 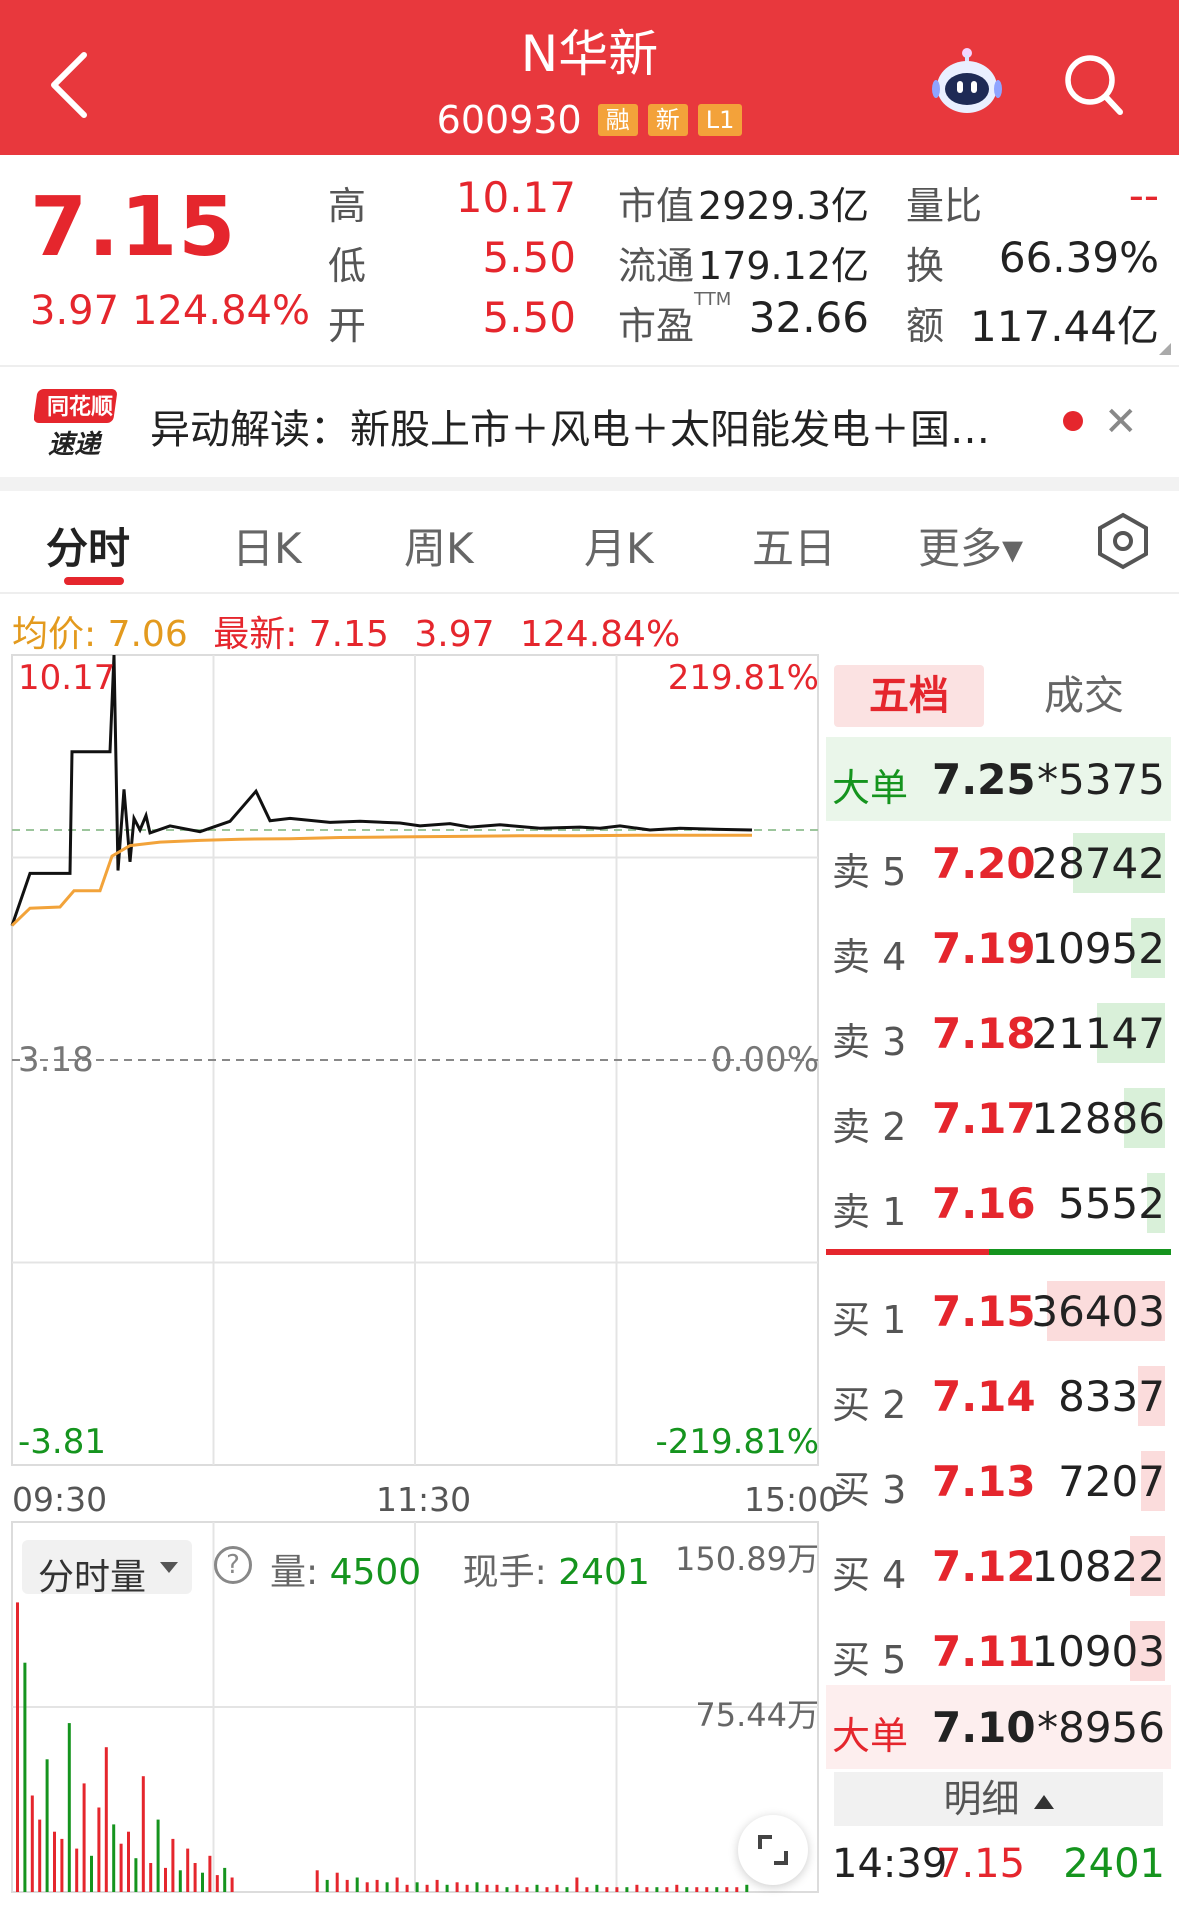 What do you see at coordinates (674, 319) in the screenshot?
I see `pe-label: 市盈TTM` at bounding box center [674, 319].